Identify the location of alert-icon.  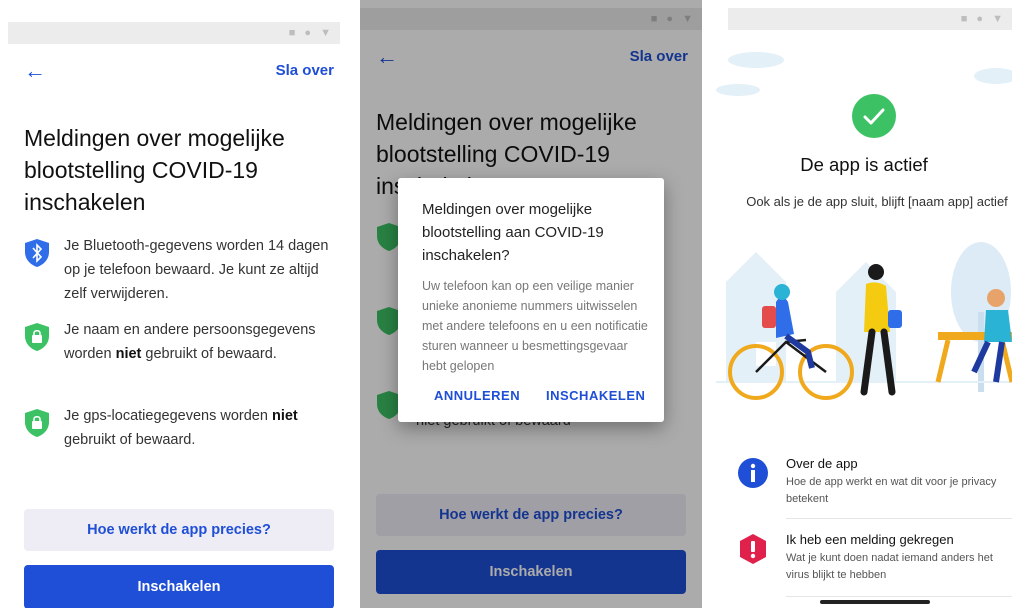
(753, 549).